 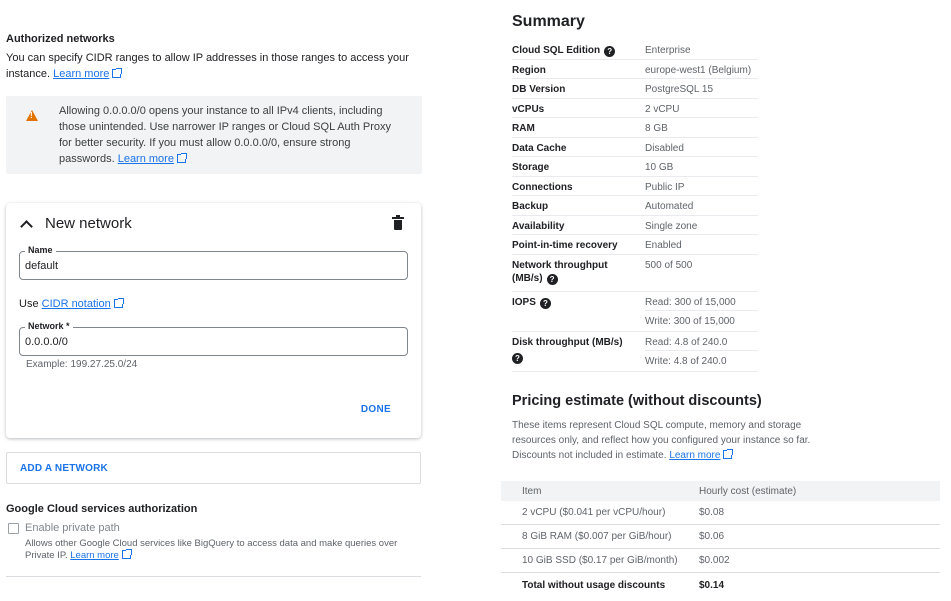 I want to click on pricing-row: 10 GiB SSD ($0.17 per GiB/month) $0.002, so click(x=720, y=561).